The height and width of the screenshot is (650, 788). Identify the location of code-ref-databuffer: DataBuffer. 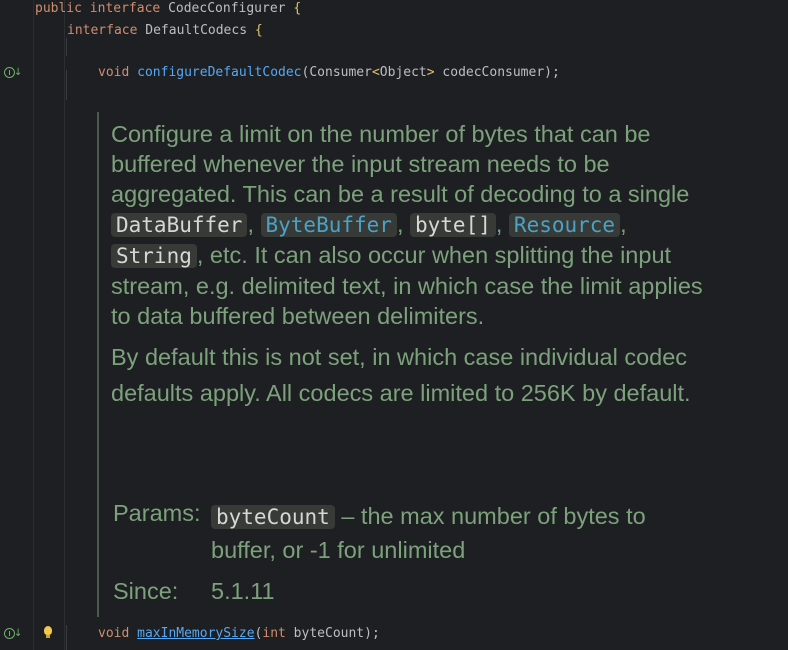
(179, 225).